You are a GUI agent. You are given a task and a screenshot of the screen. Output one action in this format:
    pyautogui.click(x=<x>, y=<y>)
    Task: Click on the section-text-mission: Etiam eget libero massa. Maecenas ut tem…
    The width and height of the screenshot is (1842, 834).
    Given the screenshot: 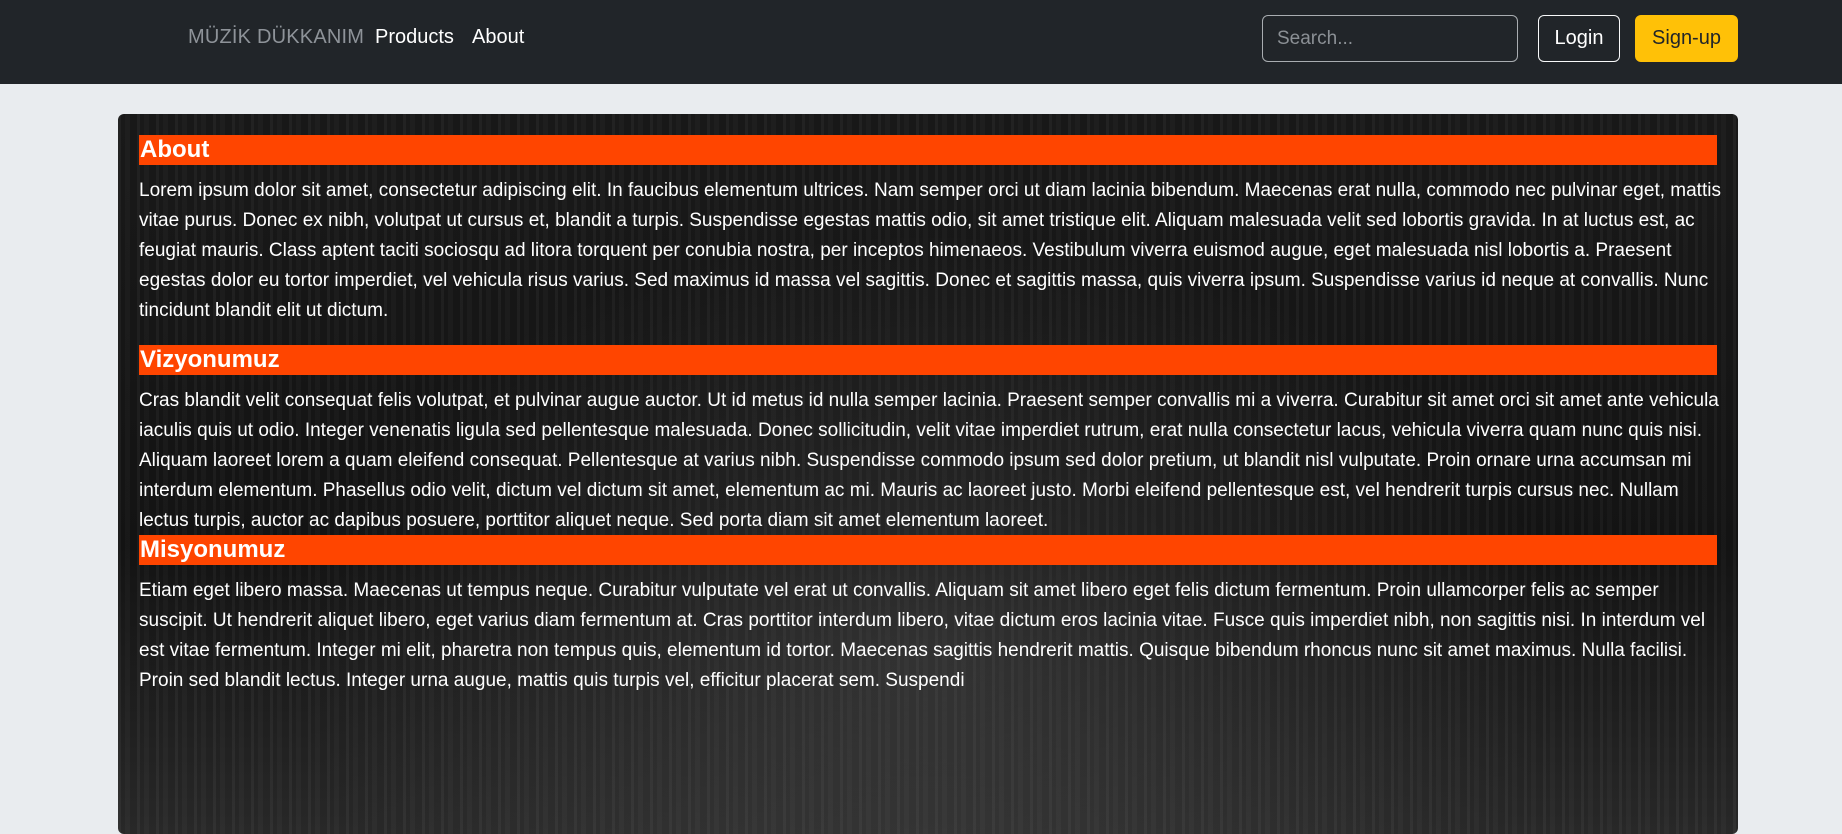 What is the action you would take?
    pyautogui.click(x=922, y=635)
    